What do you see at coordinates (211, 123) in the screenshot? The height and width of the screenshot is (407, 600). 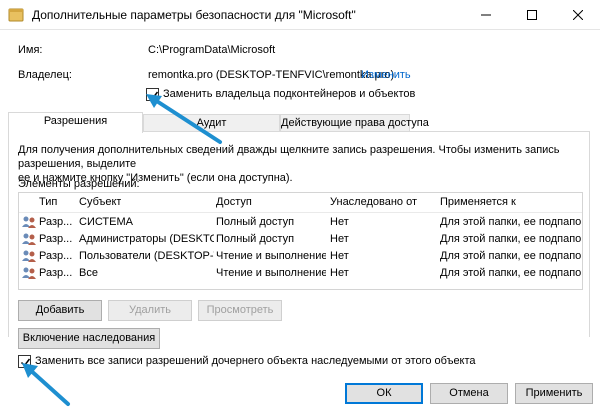 I see `tab-audit: Аудит` at bounding box center [211, 123].